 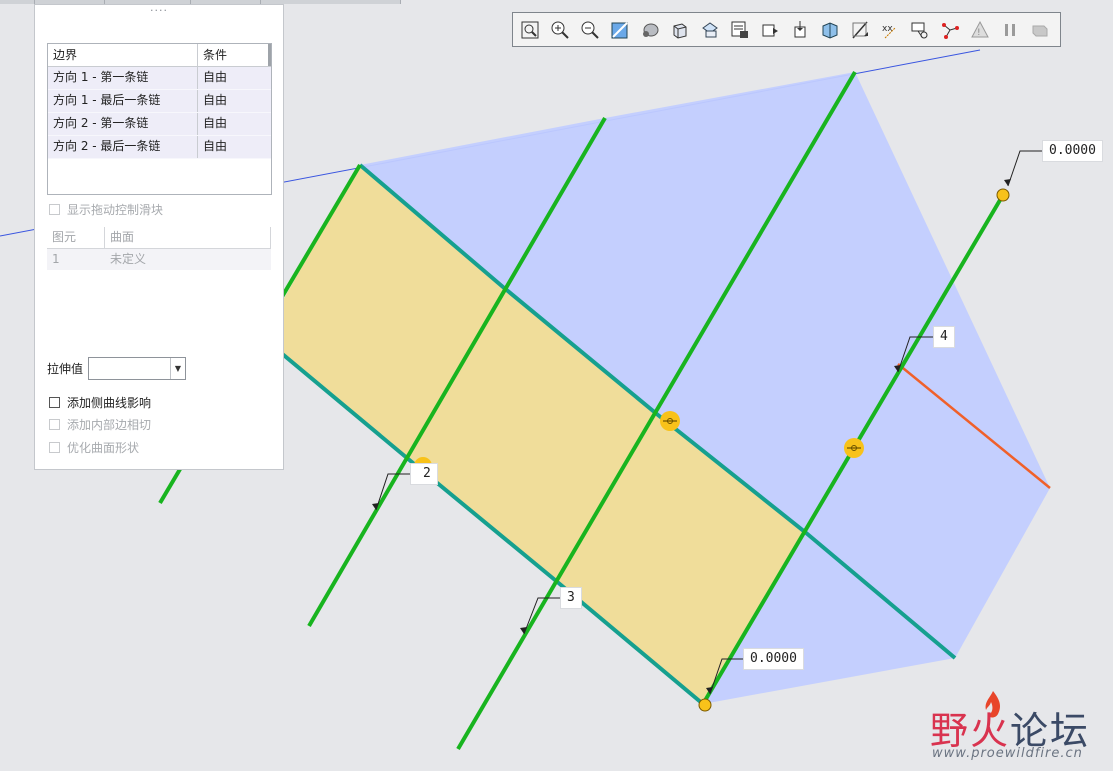 I want to click on repaint-icon, so click(x=620, y=30).